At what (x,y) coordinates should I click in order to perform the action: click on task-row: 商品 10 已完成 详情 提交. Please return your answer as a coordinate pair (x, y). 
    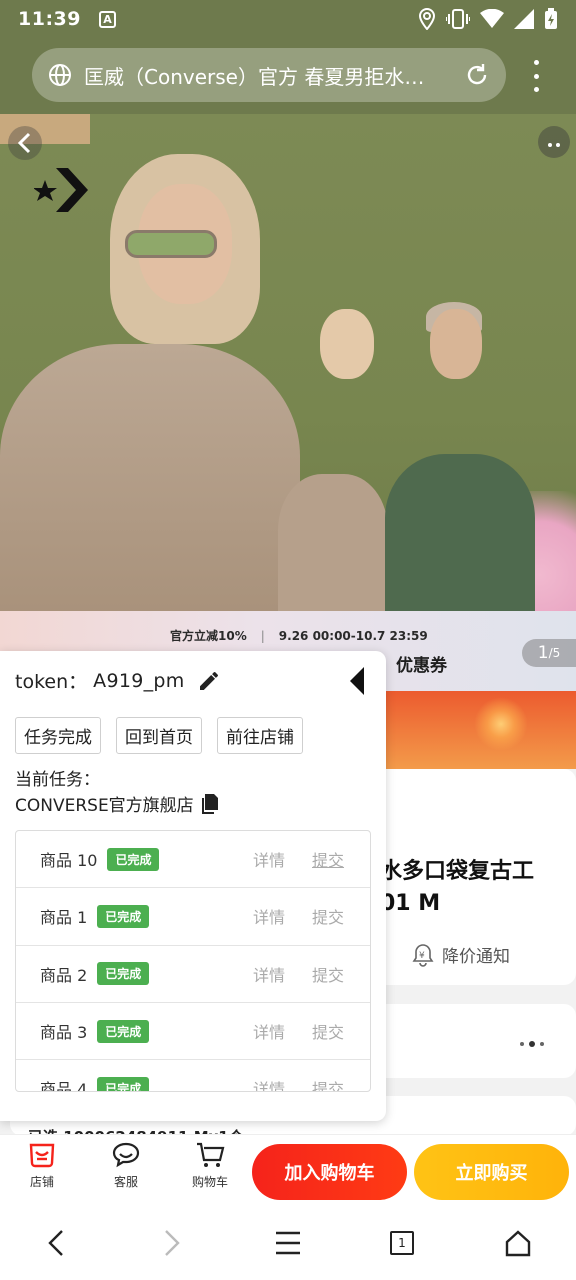
    Looking at the image, I should click on (193, 860).